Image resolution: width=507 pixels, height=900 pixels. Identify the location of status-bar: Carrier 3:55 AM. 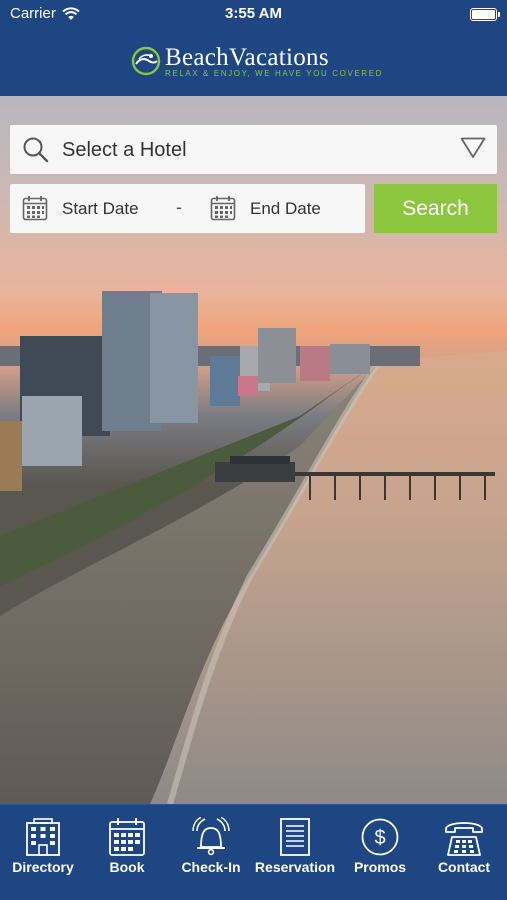
(253, 14).